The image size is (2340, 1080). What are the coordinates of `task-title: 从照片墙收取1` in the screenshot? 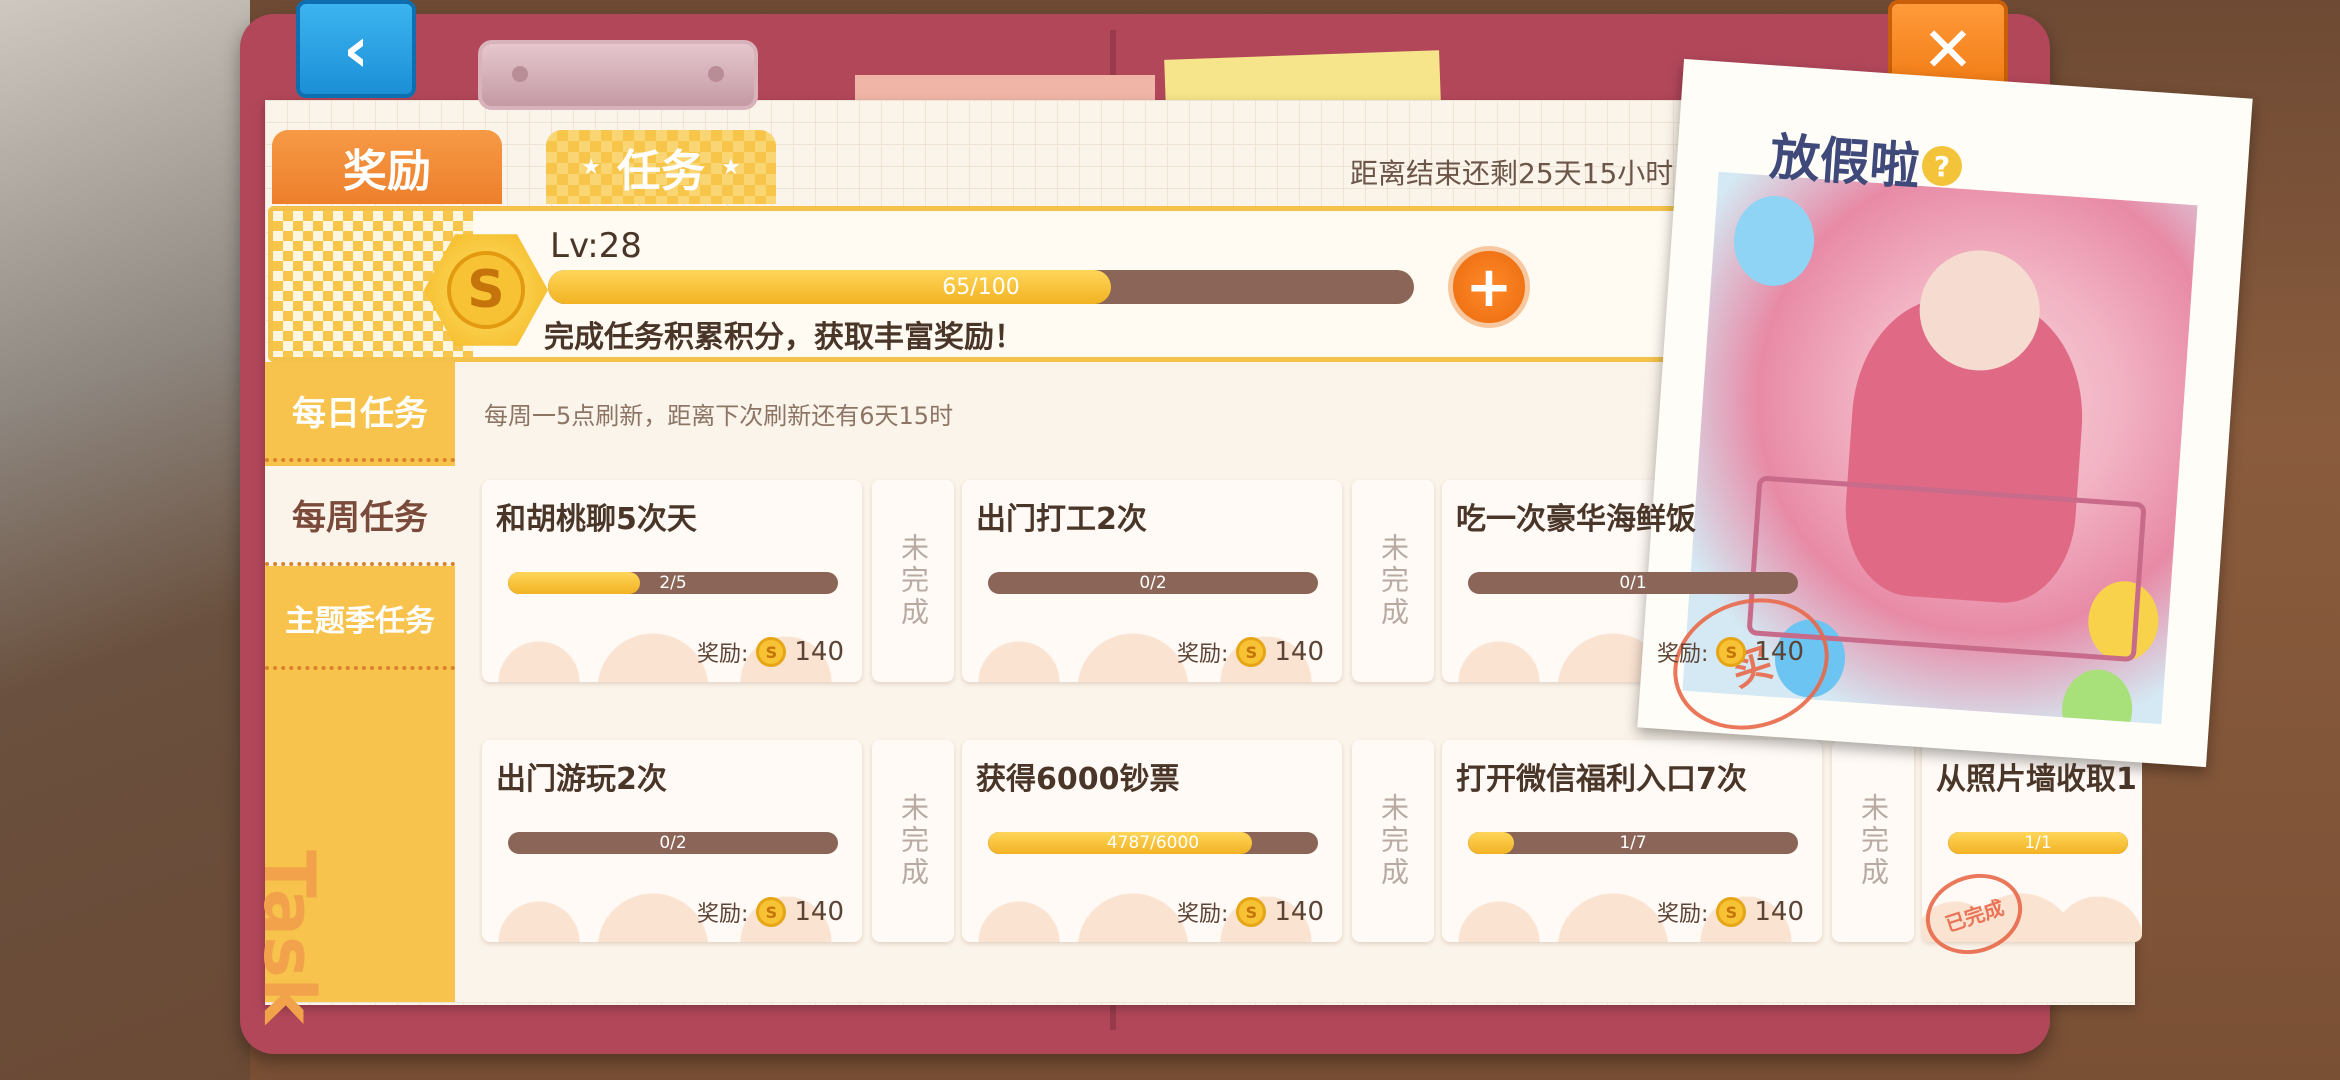 It's located at (2036, 779).